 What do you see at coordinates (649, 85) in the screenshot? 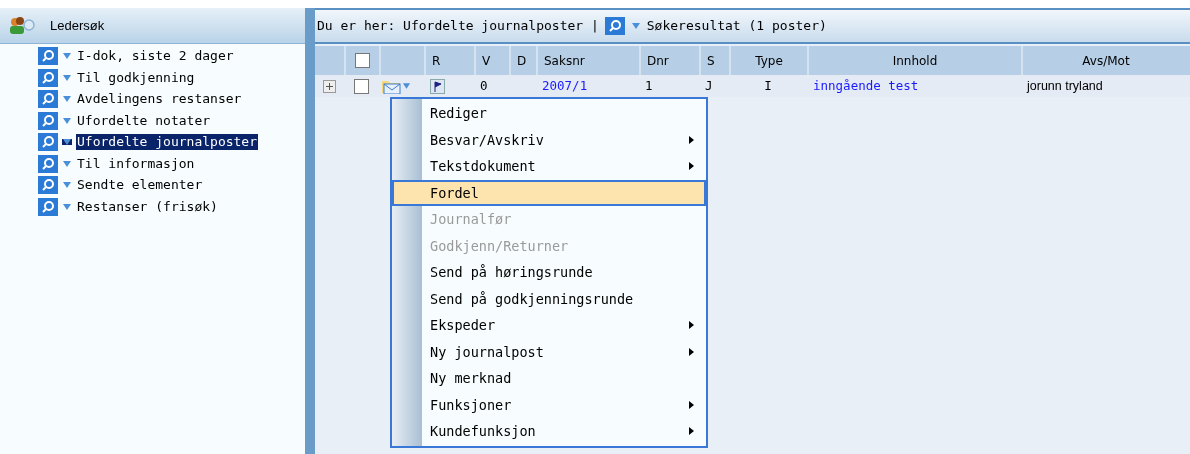
I see `table-cell-text: 1` at bounding box center [649, 85].